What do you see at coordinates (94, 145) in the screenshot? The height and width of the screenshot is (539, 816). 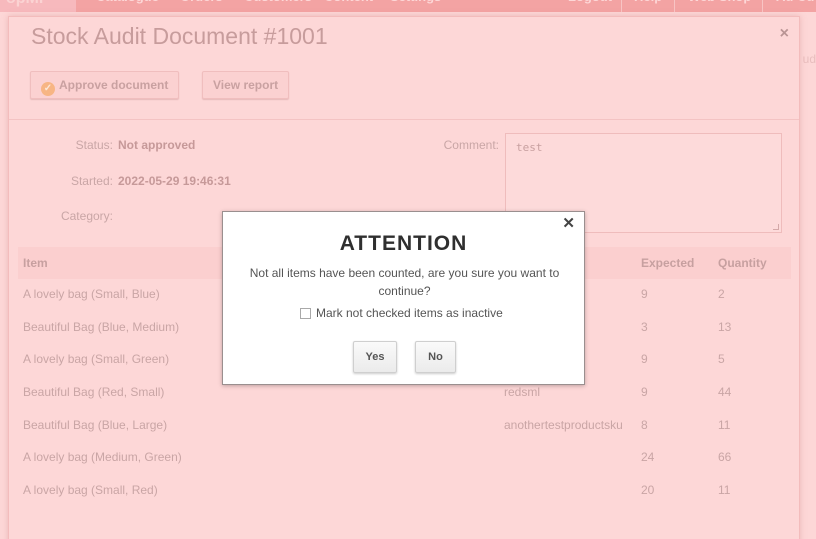 I see `status-label: Status:` at bounding box center [94, 145].